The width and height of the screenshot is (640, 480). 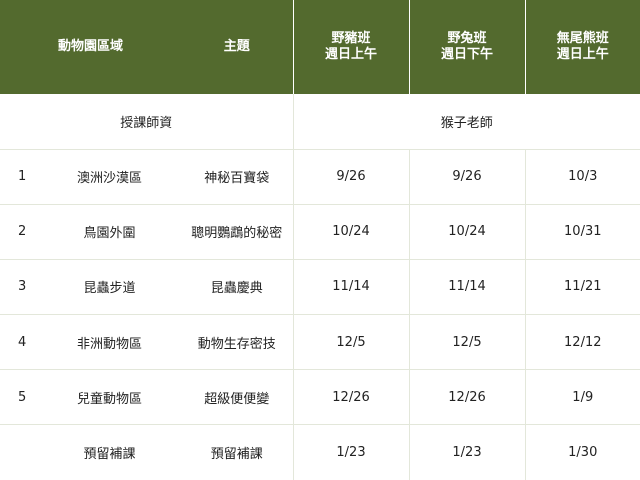 What do you see at coordinates (110, 231) in the screenshot?
I see `row-area: 鳥園外圍` at bounding box center [110, 231].